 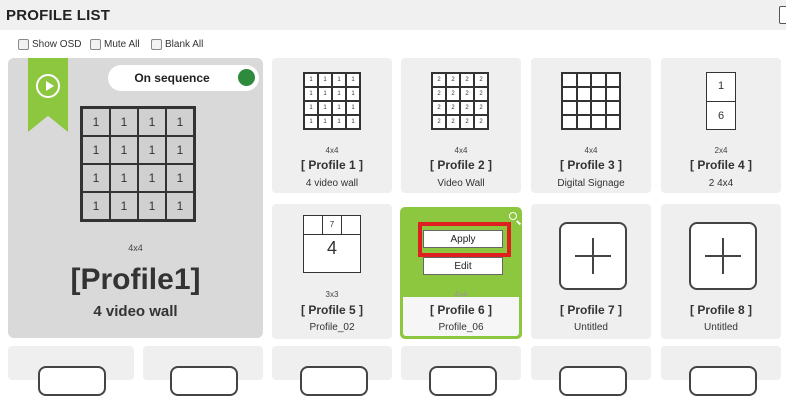 I want to click on mute-all-option: Mute All, so click(x=115, y=44).